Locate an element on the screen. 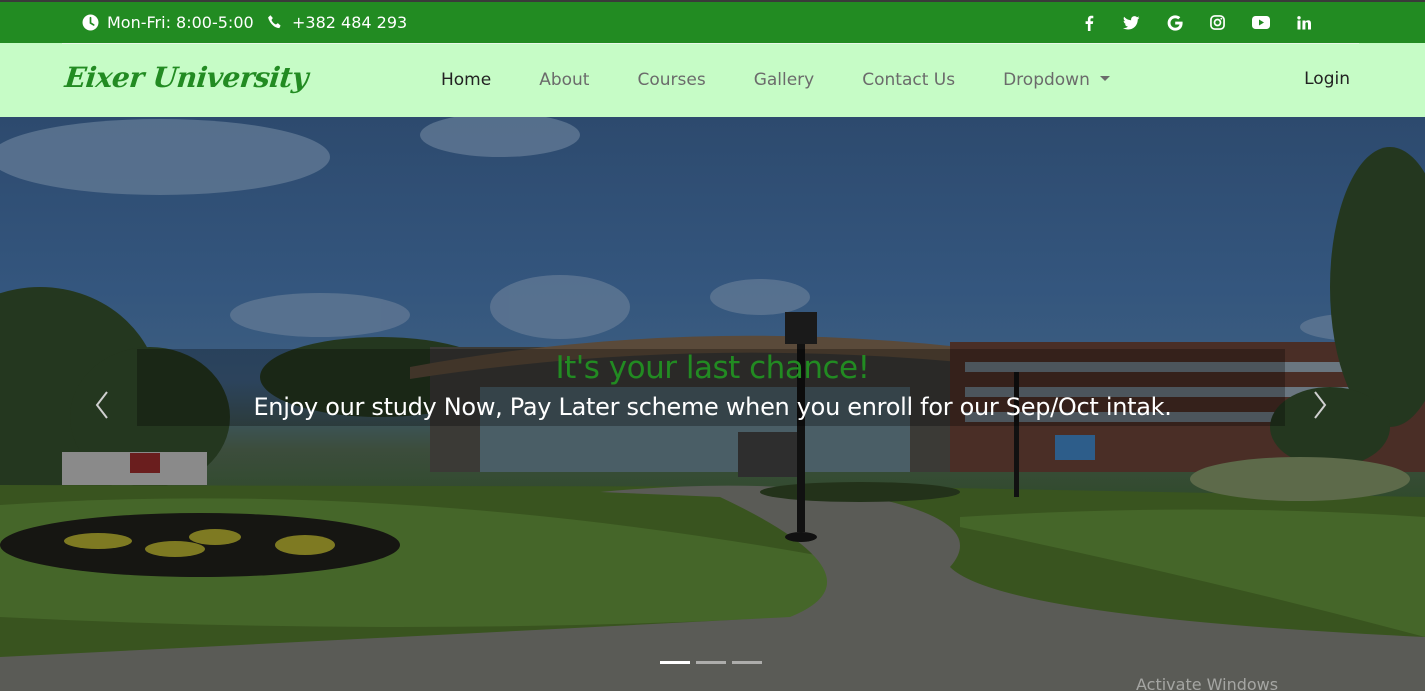  carousel-next-button is located at coordinates (1321, 405).